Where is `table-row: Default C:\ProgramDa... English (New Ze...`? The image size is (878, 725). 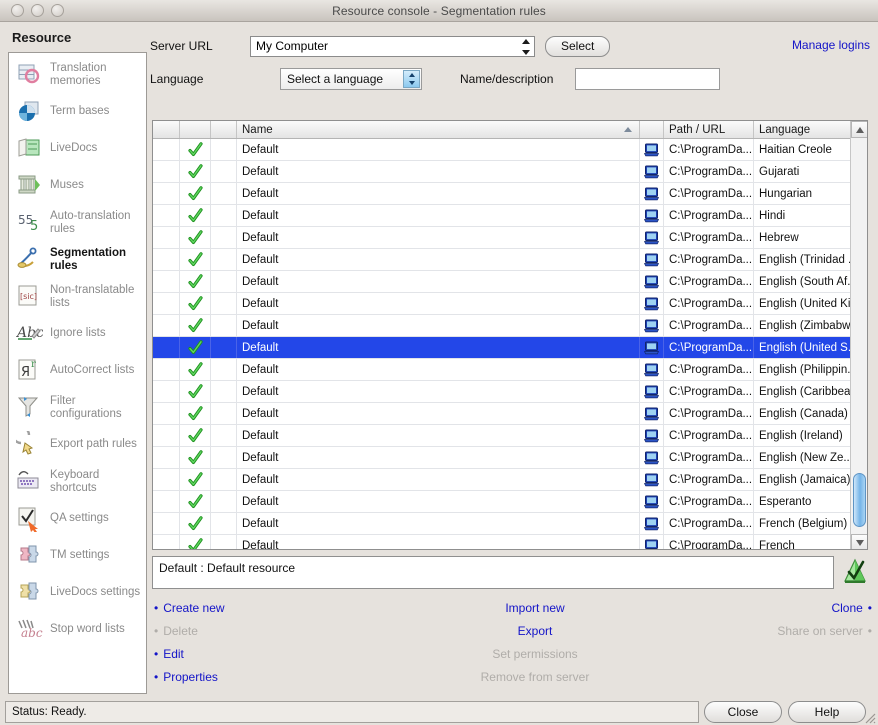
table-row: Default C:\ProgramDa... English (New Ze... is located at coordinates (510, 458).